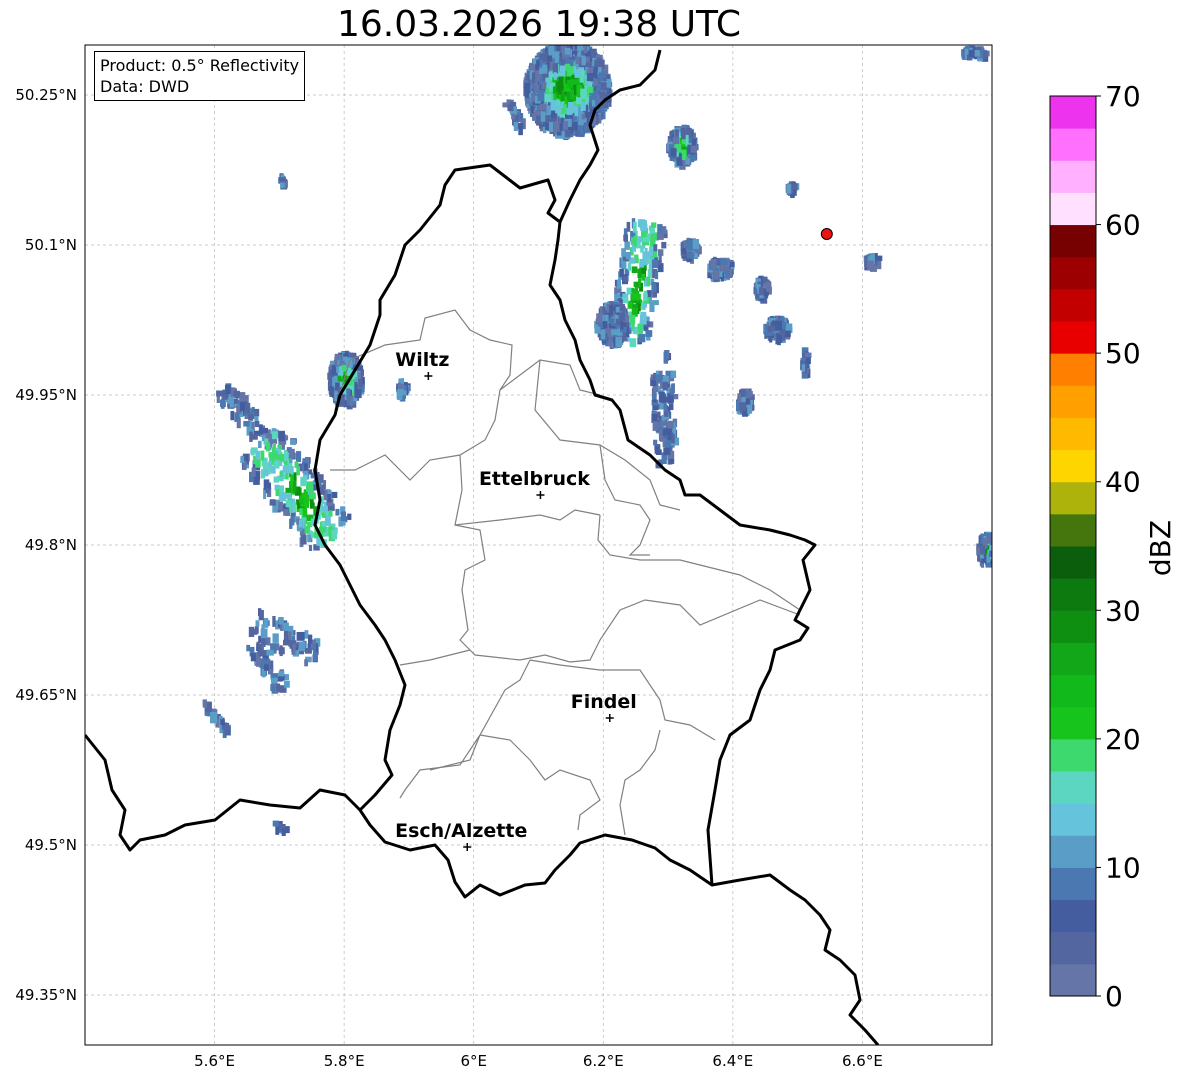 Image resolution: width=1184 pixels, height=1081 pixels. Describe the element at coordinates (51, 545) in the screenshot. I see `lat-tick-label: 49.8°N` at that location.